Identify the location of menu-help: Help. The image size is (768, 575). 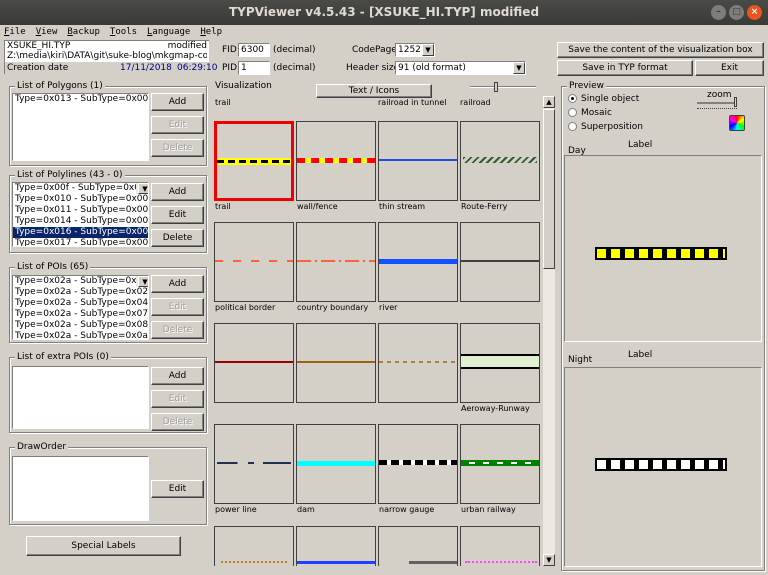
(211, 32).